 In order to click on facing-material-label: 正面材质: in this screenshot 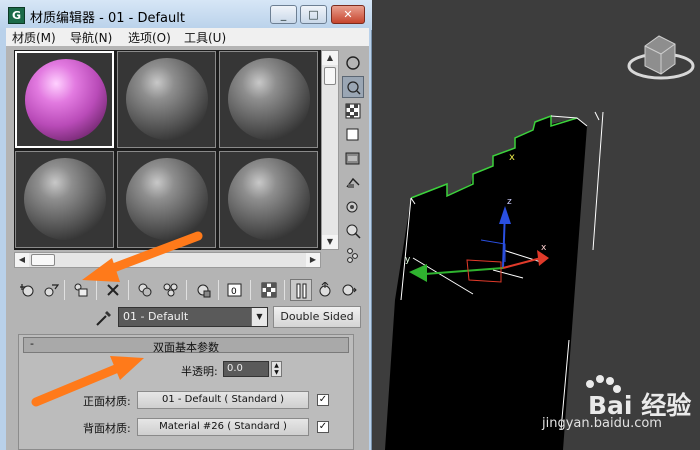, I will do `click(107, 401)`.